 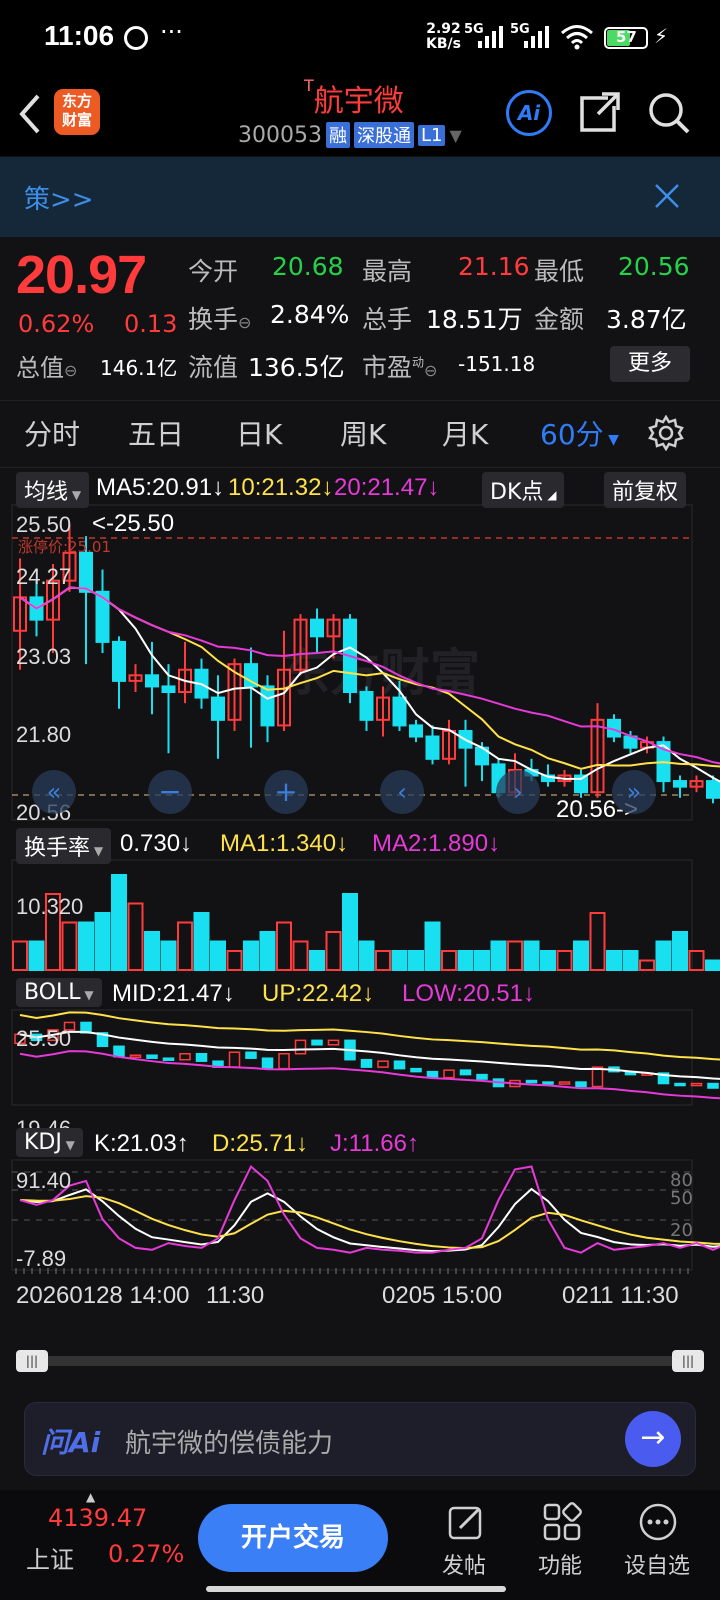 What do you see at coordinates (308, 266) in the screenshot?
I see `open-value: 20.68` at bounding box center [308, 266].